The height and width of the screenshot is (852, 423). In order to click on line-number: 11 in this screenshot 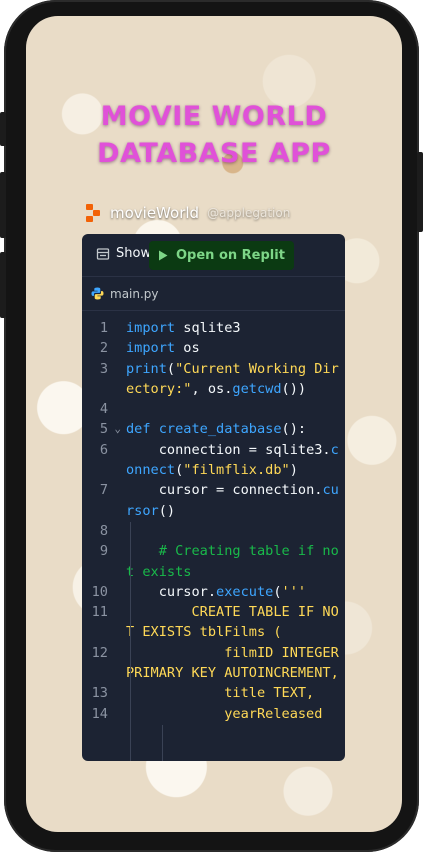, I will do `click(99, 612)`.